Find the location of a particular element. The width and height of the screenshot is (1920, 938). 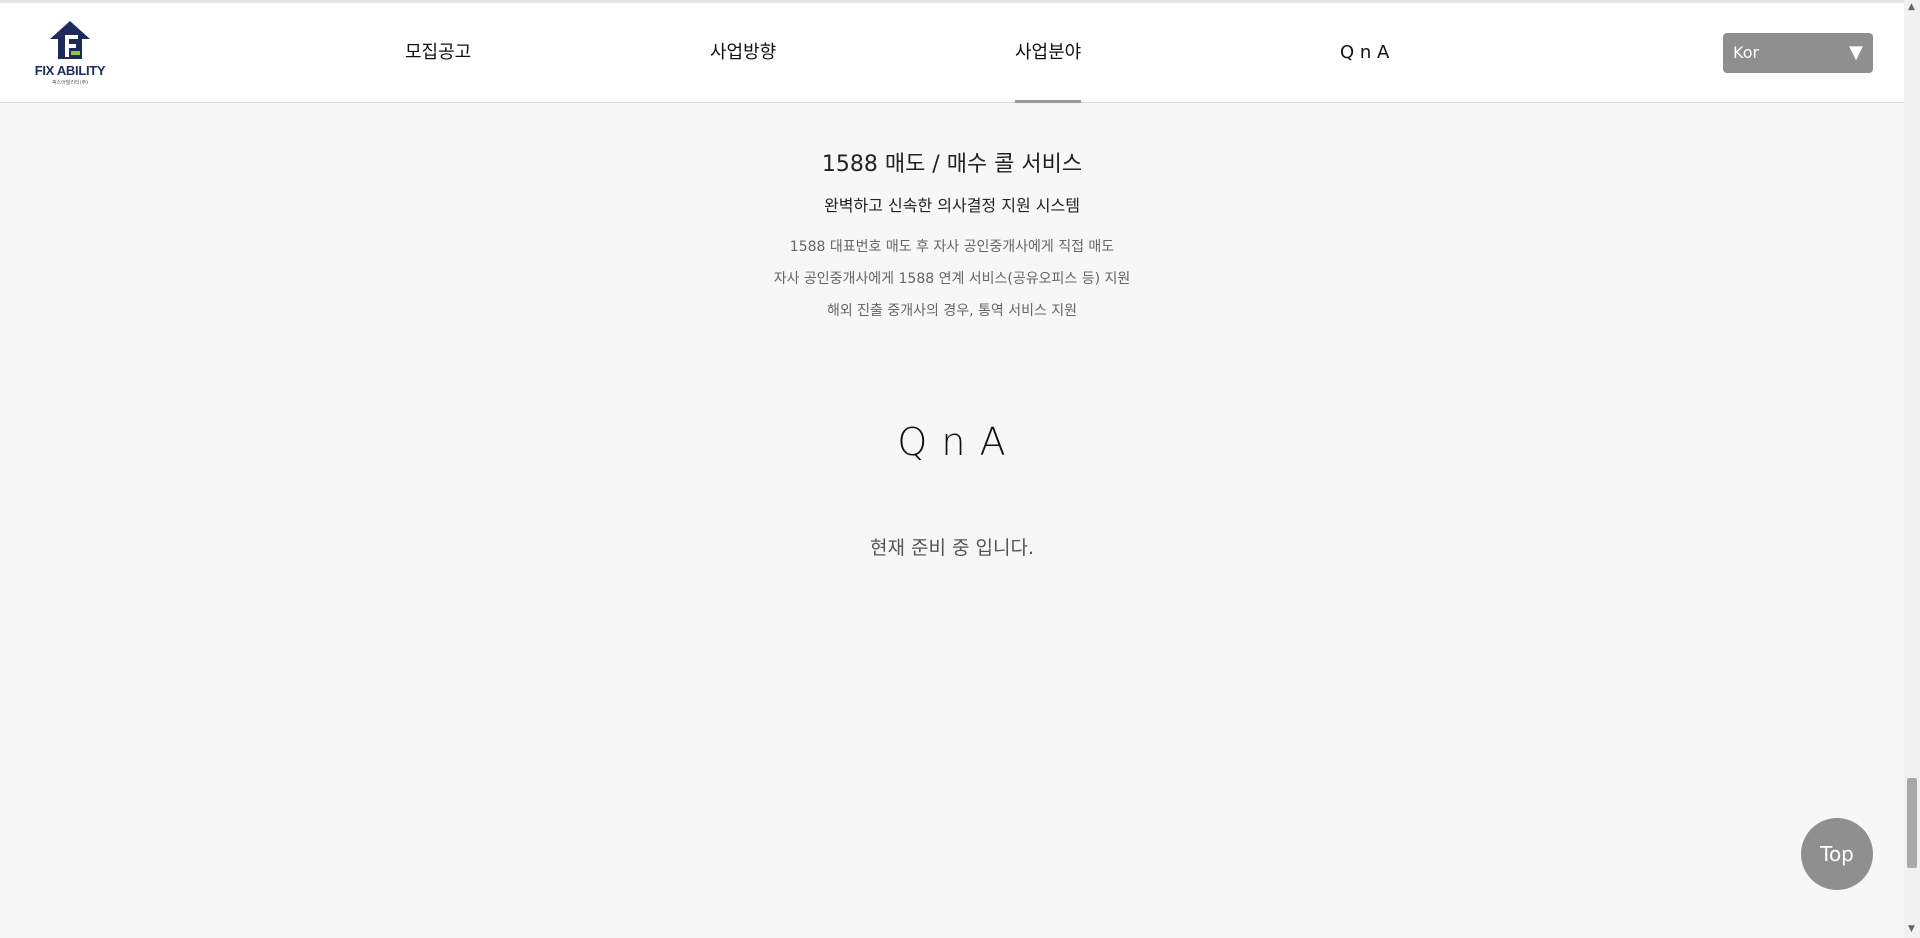

scroll-up-arrow-icon: ▲ is located at coordinates (1911, 7).